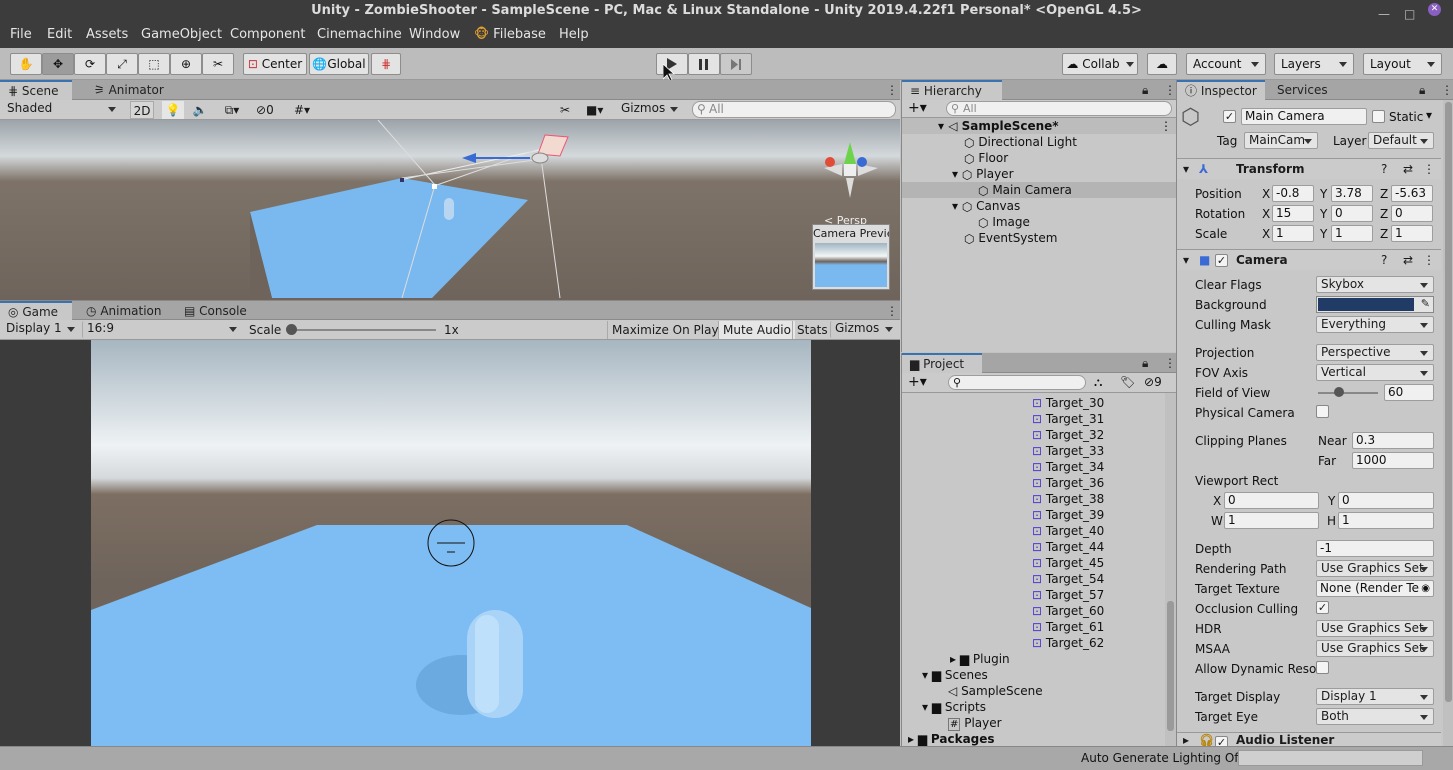 Image resolution: width=1453 pixels, height=770 pixels. I want to click on project-item-target: ⊡ Target_36, so click(1068, 483).